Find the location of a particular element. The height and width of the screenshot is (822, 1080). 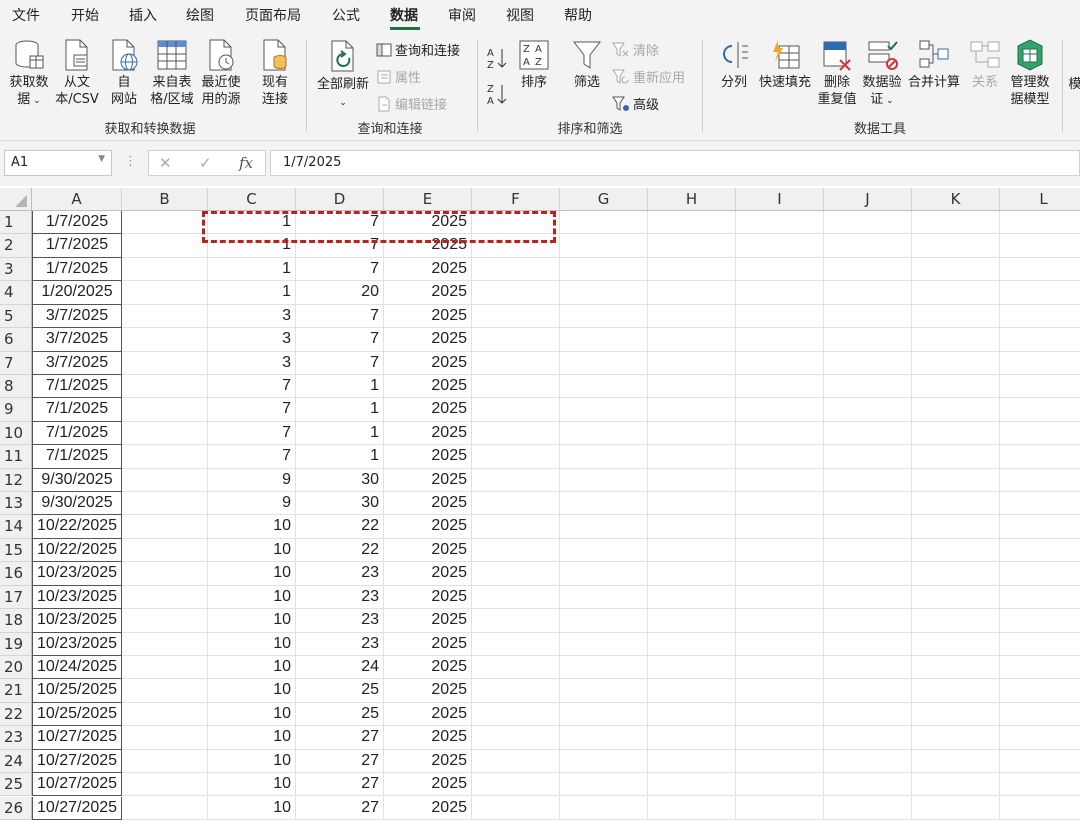

cell-A12: 9/30/2025 is located at coordinates (77, 480).